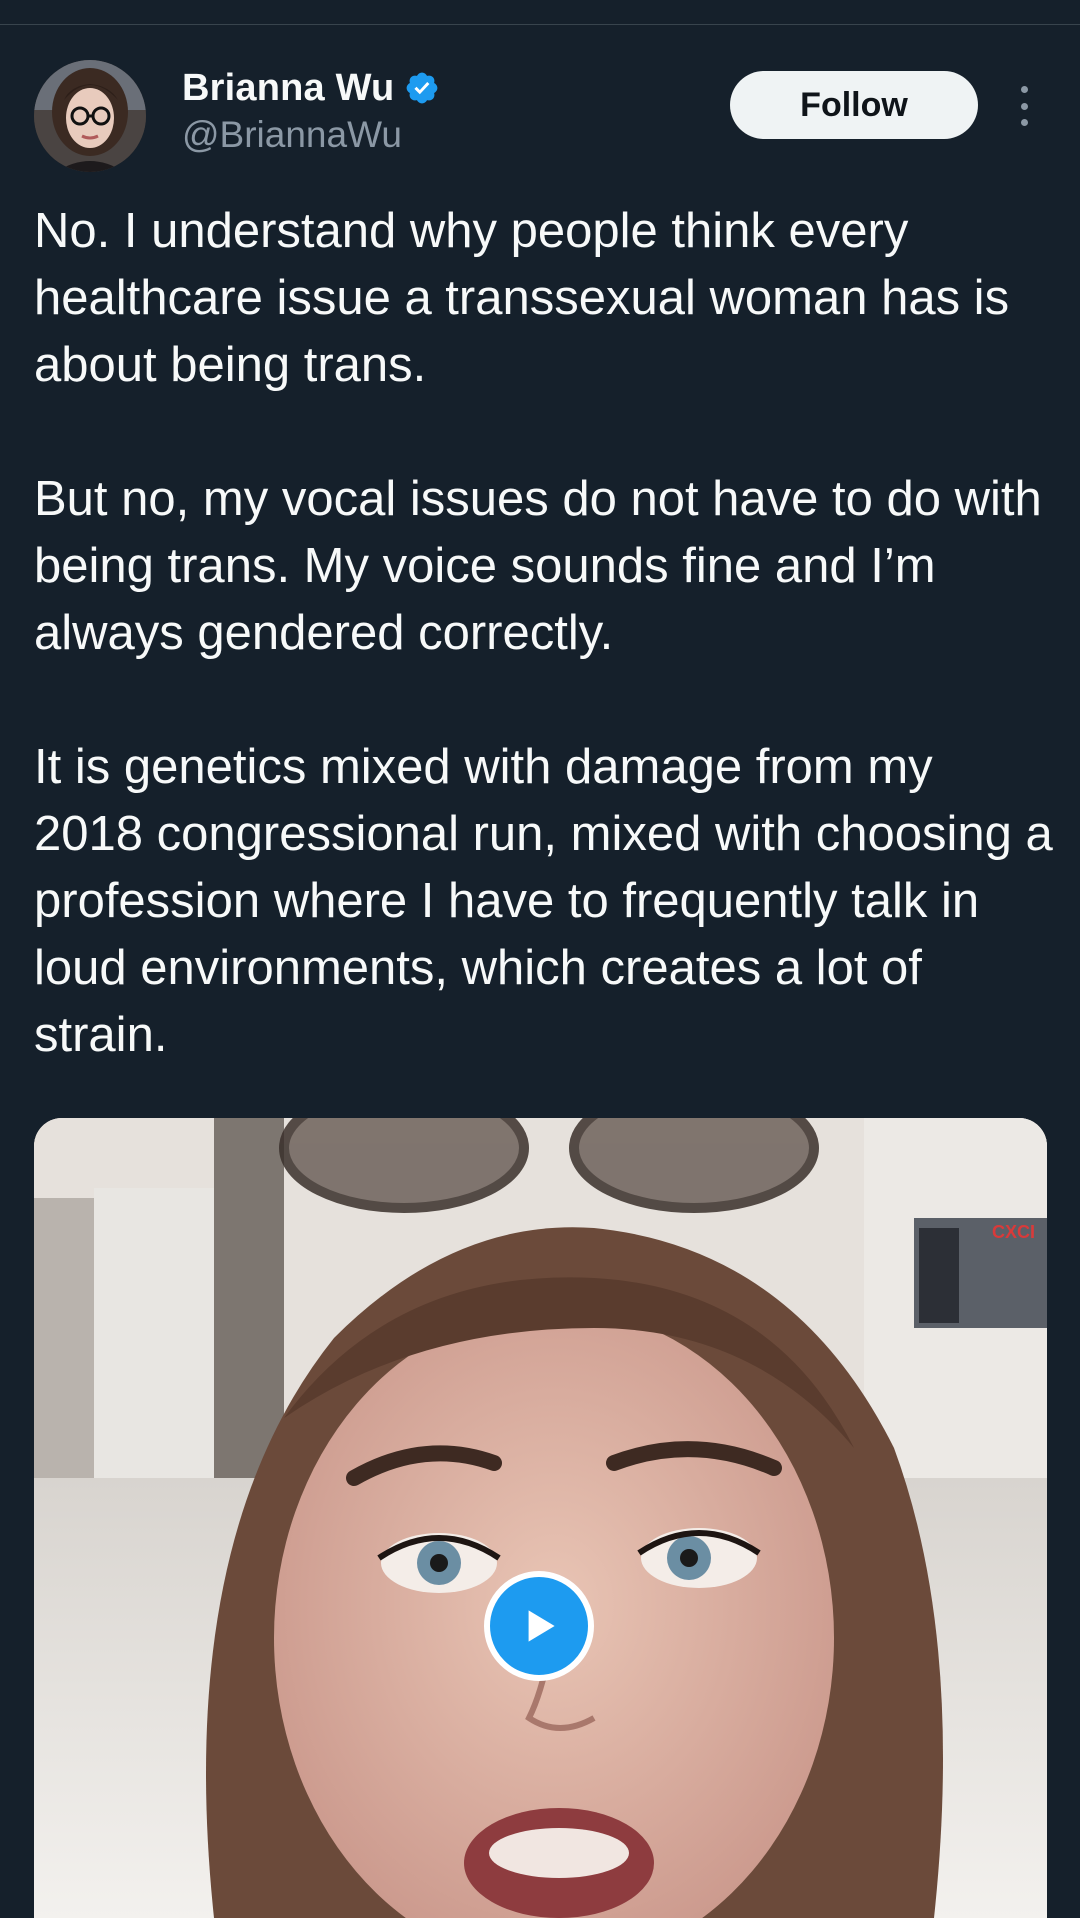 This screenshot has width=1080, height=1918. I want to click on follow-button: Follow, so click(854, 105).